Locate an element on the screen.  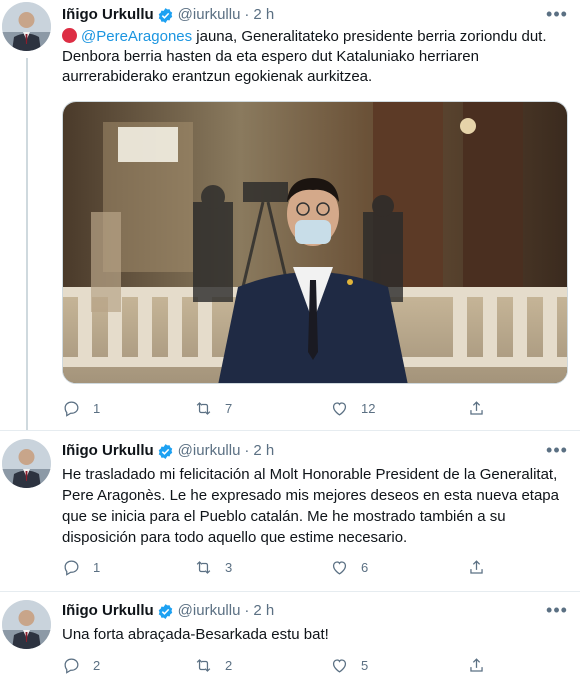
reply-button: 2 is located at coordinates (81, 665).